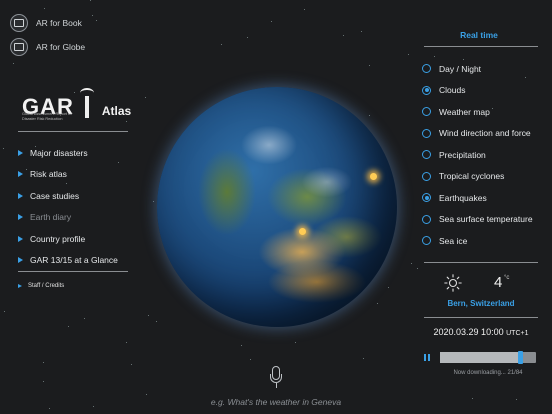  I want to click on menu-divider-top, so click(73, 131).